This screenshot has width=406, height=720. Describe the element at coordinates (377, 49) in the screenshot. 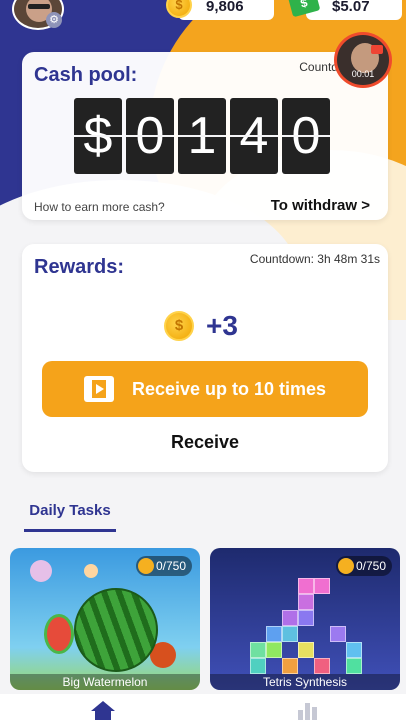

I see `video-flag-icon` at that location.